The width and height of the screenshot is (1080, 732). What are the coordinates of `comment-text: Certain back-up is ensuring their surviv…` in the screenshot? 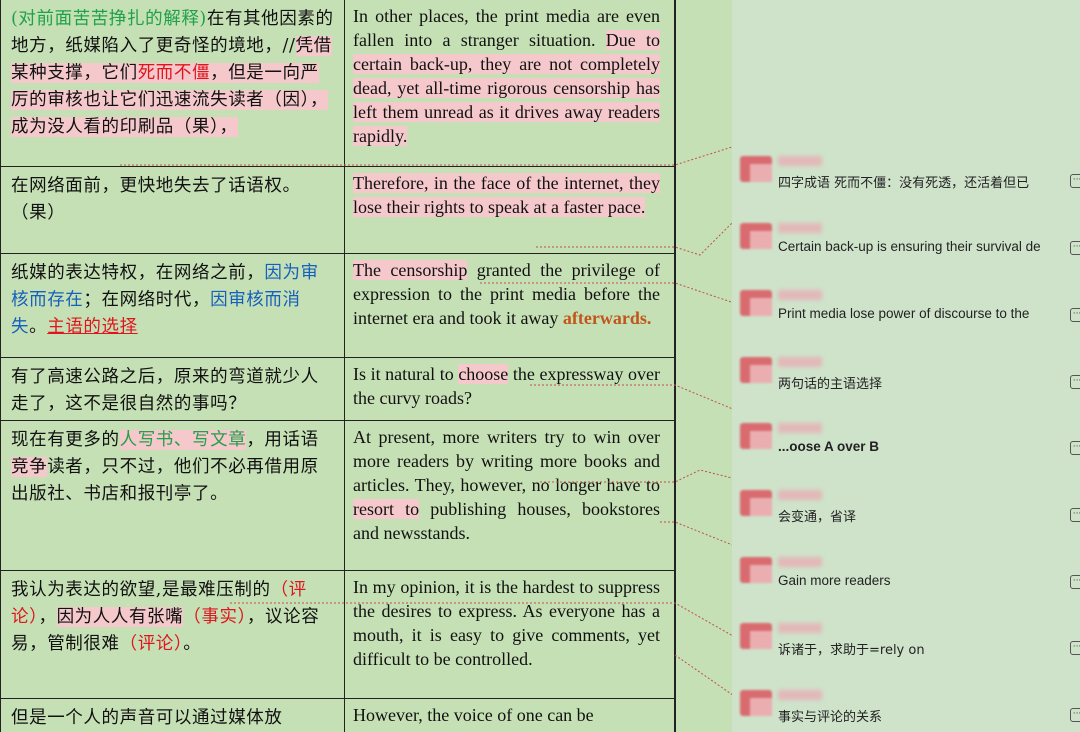 It's located at (909, 246).